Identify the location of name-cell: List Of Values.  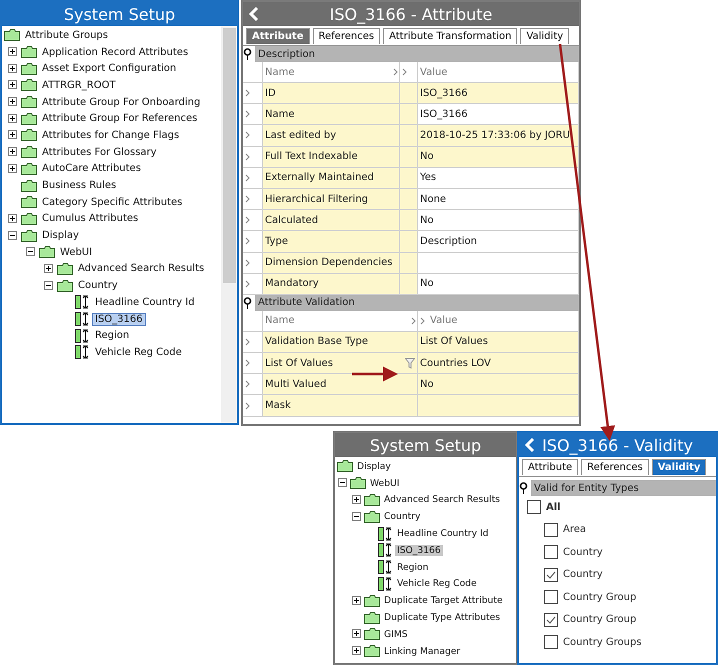
(340, 363).